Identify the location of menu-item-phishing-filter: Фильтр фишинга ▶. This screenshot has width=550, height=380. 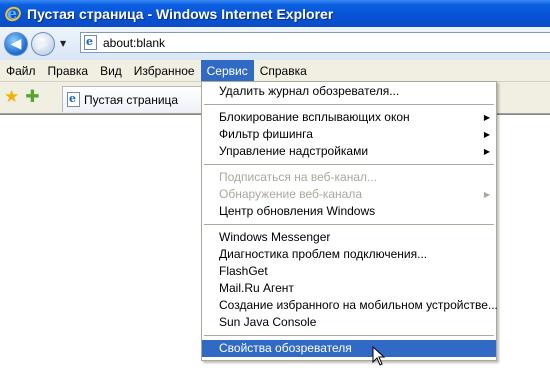
(349, 134).